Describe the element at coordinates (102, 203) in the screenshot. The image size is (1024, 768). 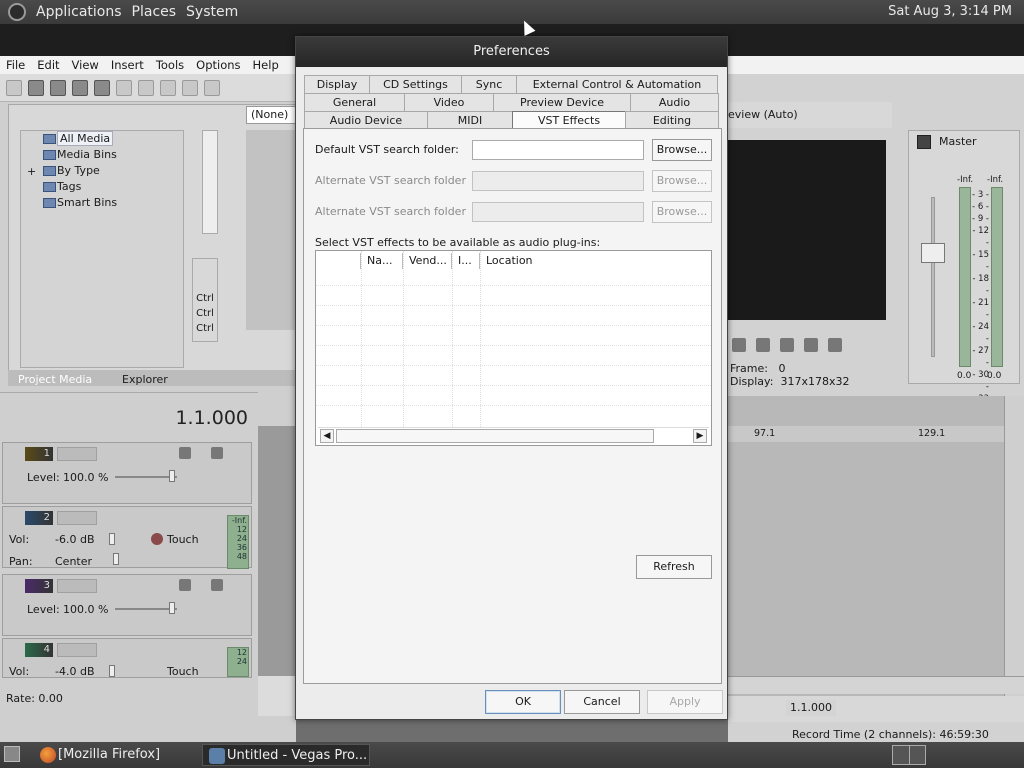
I see `tree-item-smart-bins: Smart Bins` at that location.